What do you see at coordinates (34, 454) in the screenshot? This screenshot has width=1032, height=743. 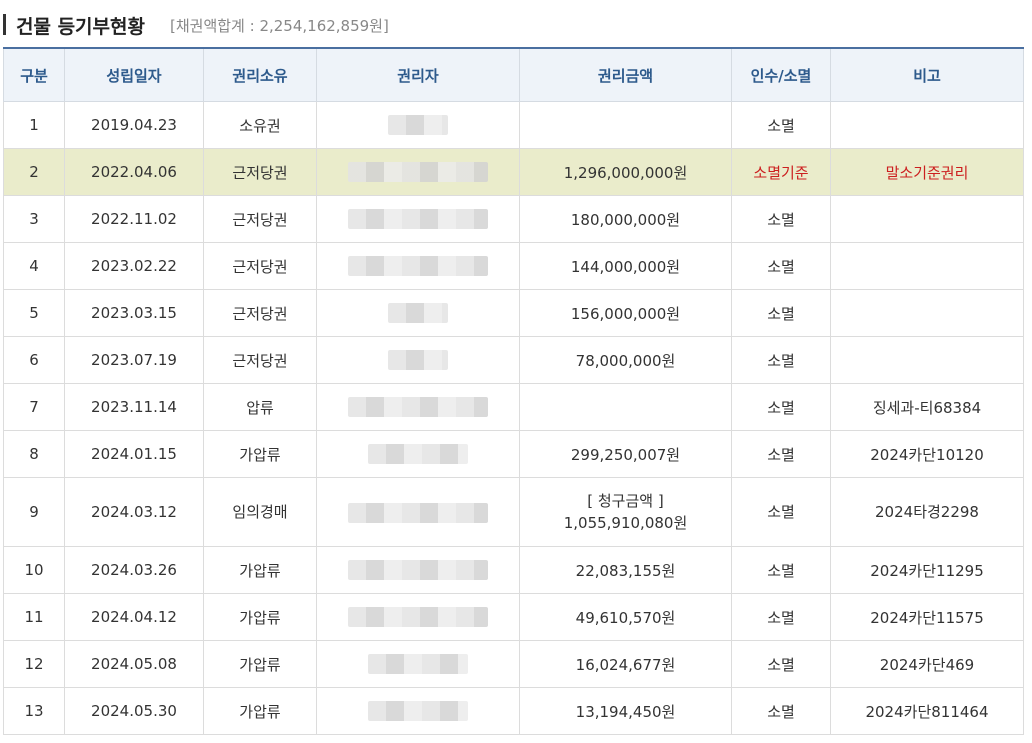 I see `cell-no: 8` at bounding box center [34, 454].